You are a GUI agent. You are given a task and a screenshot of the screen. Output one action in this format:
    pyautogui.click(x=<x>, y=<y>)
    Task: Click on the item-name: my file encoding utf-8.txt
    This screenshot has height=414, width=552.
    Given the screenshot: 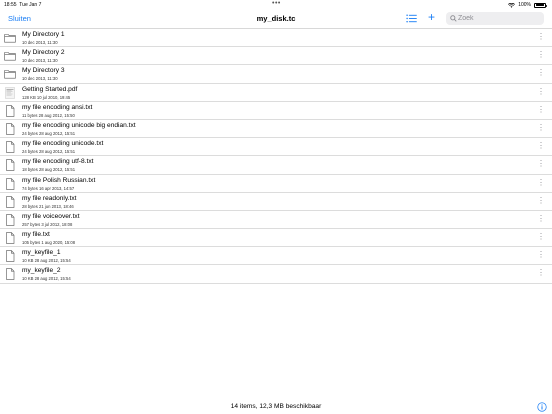 What is the action you would take?
    pyautogui.click(x=58, y=162)
    